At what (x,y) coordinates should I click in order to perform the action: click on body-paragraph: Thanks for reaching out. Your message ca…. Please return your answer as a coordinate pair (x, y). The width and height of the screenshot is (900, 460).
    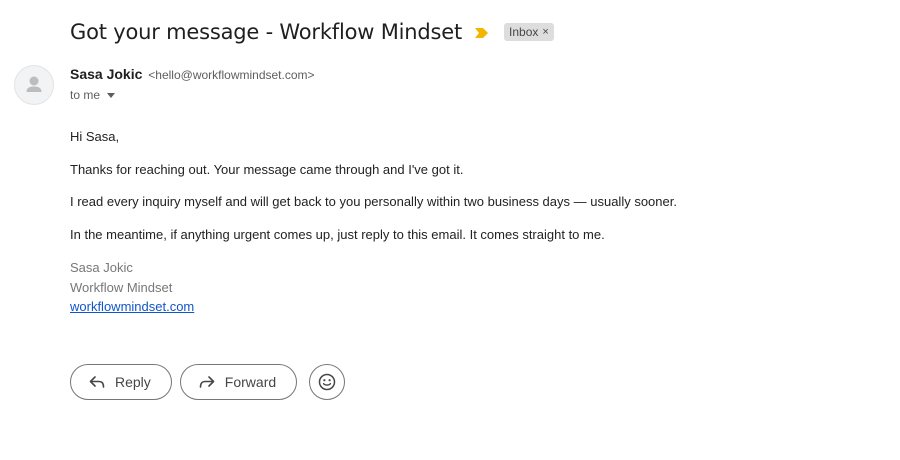
    Looking at the image, I should click on (267, 169).